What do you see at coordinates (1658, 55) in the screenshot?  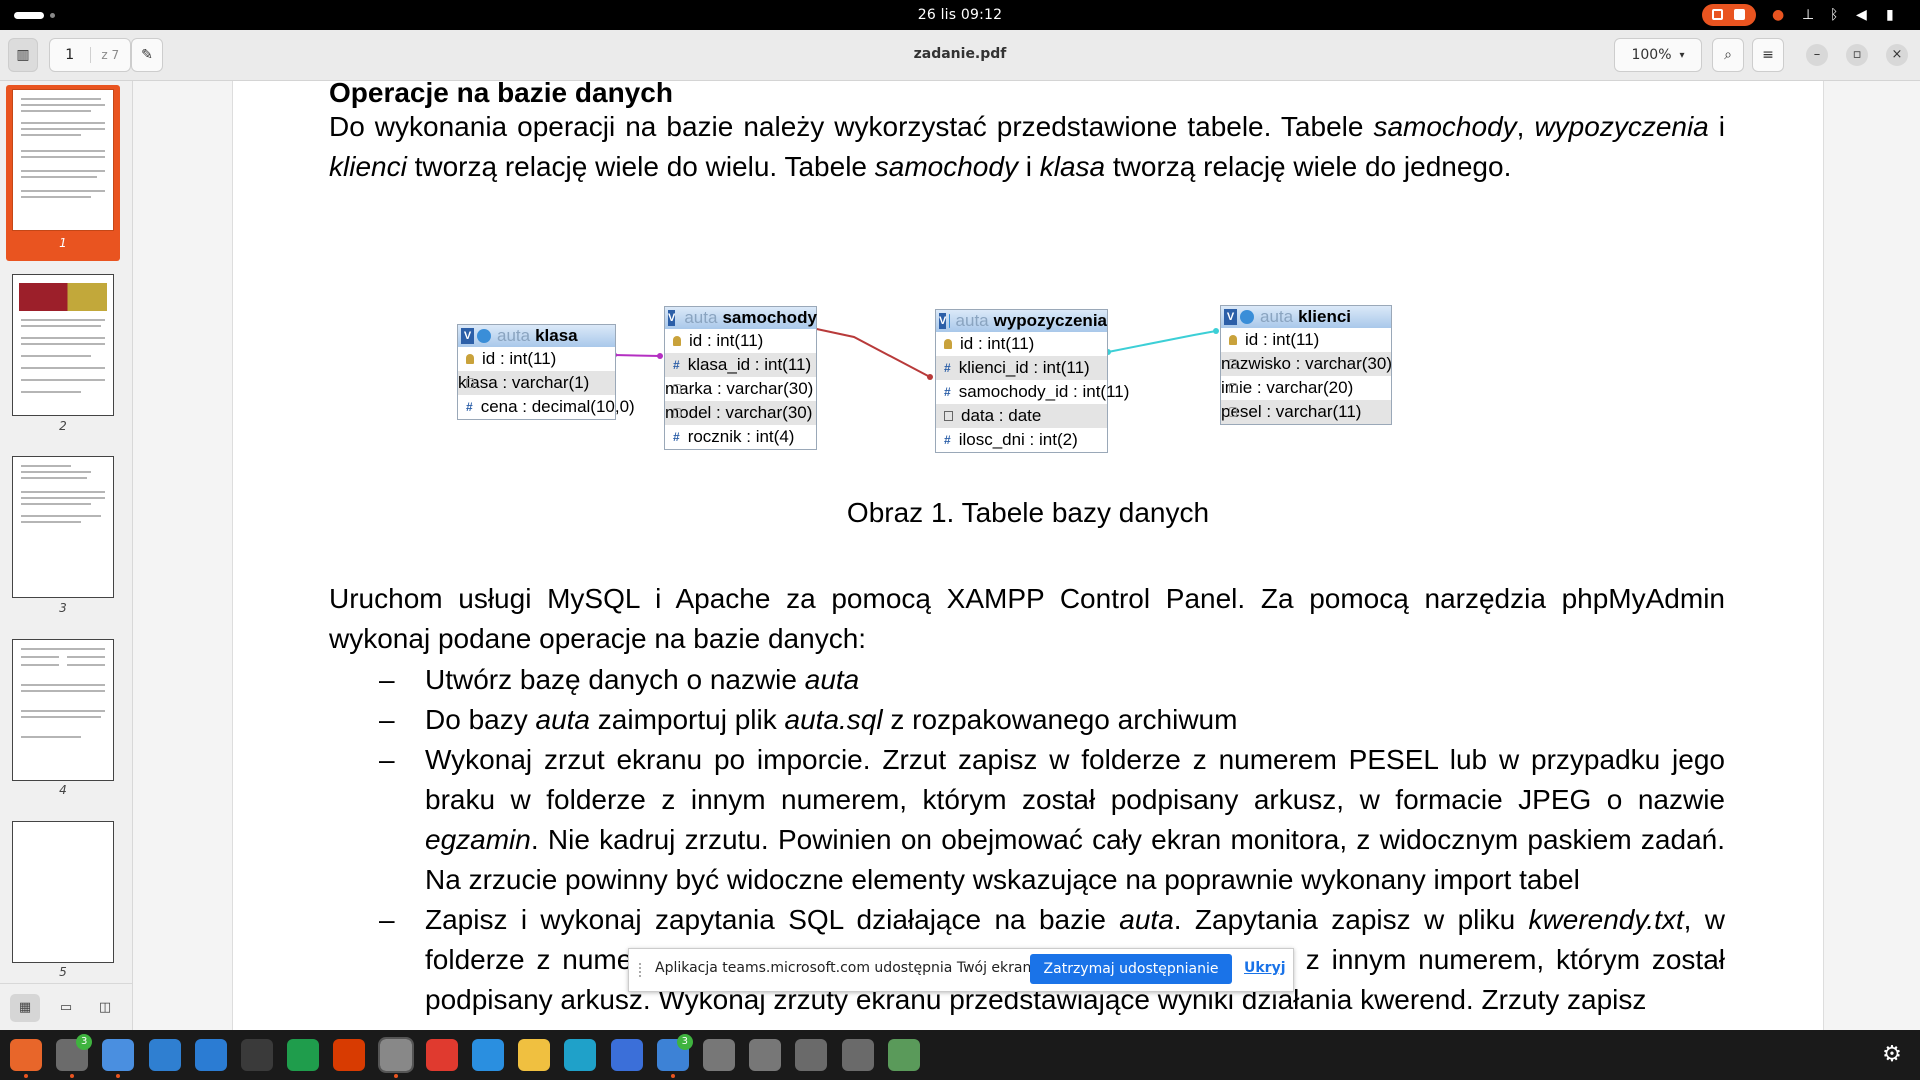 I see `zoom-dropdown: 100% ▾` at bounding box center [1658, 55].